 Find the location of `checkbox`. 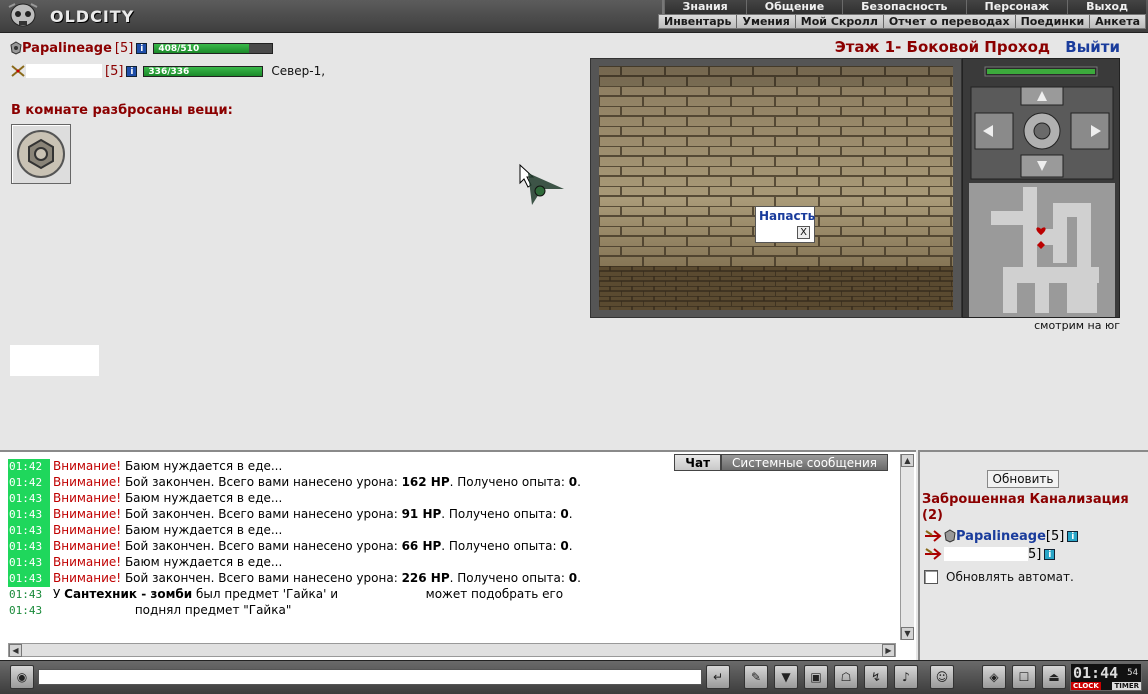

checkbox is located at coordinates (931, 577).